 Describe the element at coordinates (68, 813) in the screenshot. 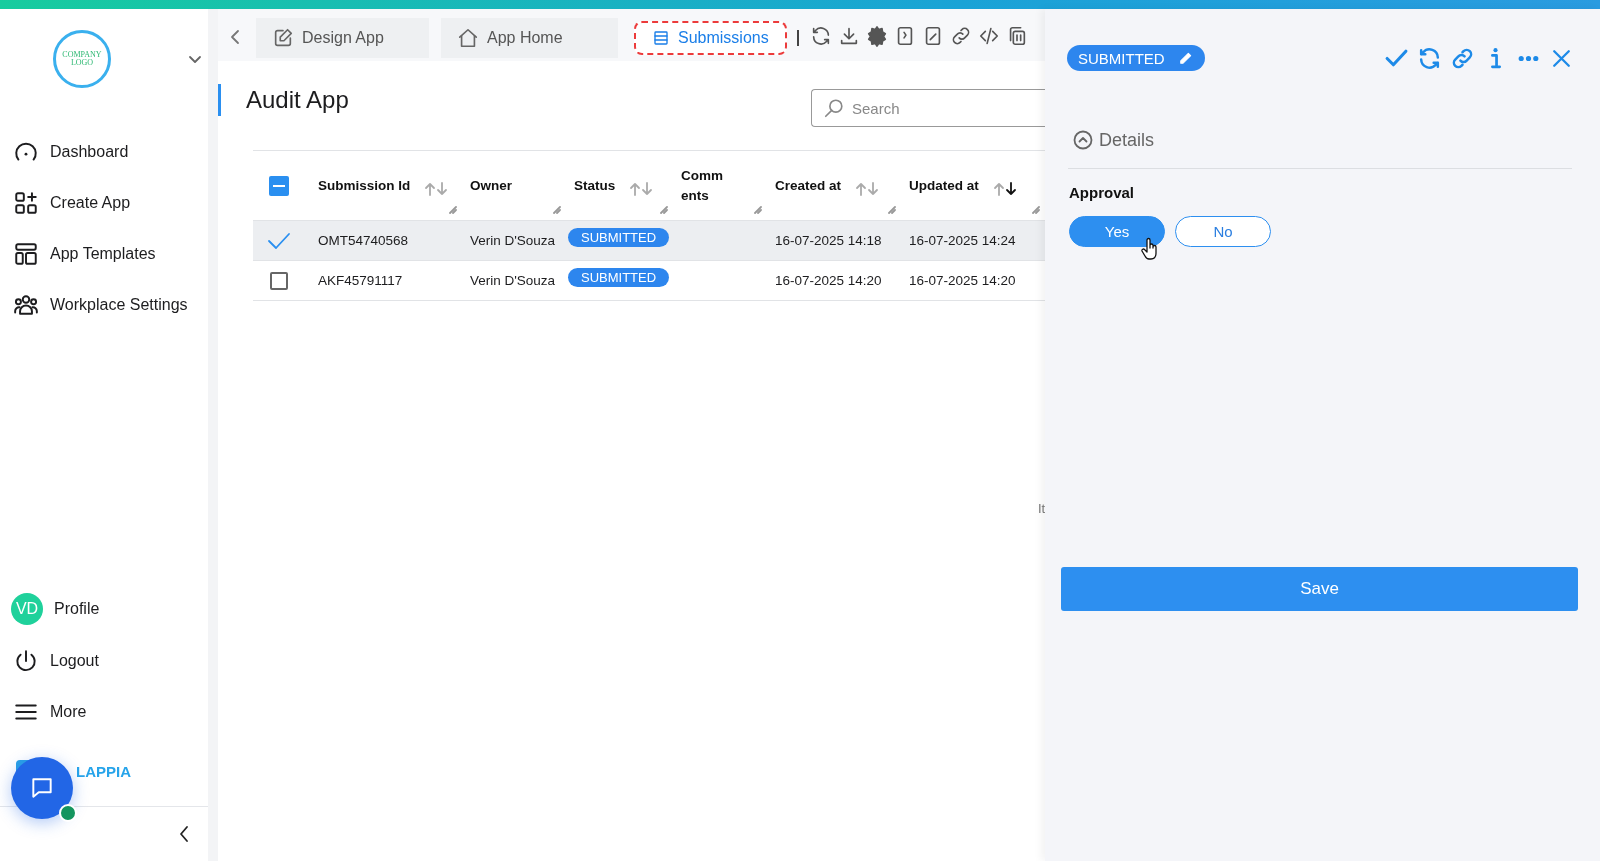

I see `online-status-dot` at that location.